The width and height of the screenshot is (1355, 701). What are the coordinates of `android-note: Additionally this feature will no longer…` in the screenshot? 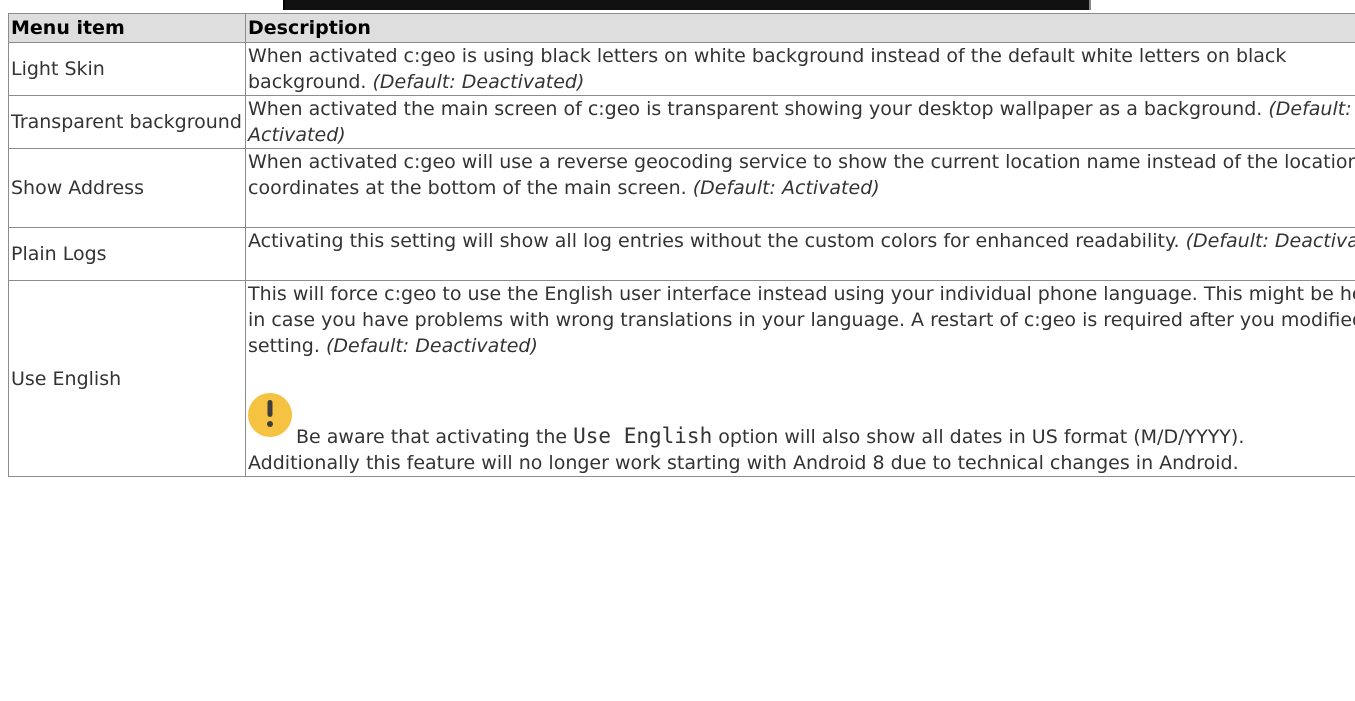 It's located at (743, 463).